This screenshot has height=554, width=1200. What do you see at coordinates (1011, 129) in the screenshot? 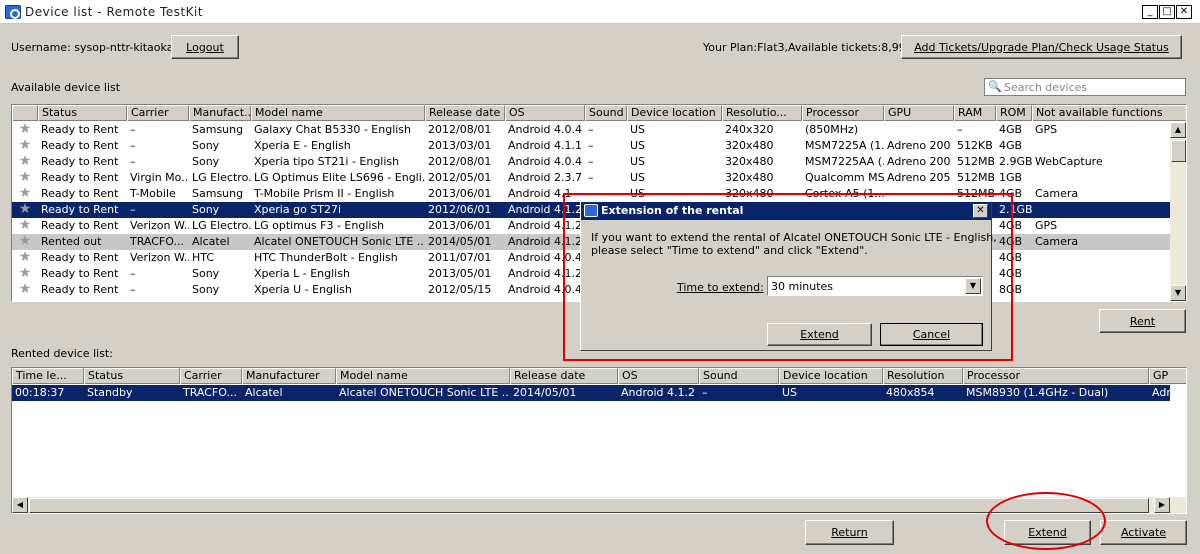
I see `table-cell: 4GB` at bounding box center [1011, 129].